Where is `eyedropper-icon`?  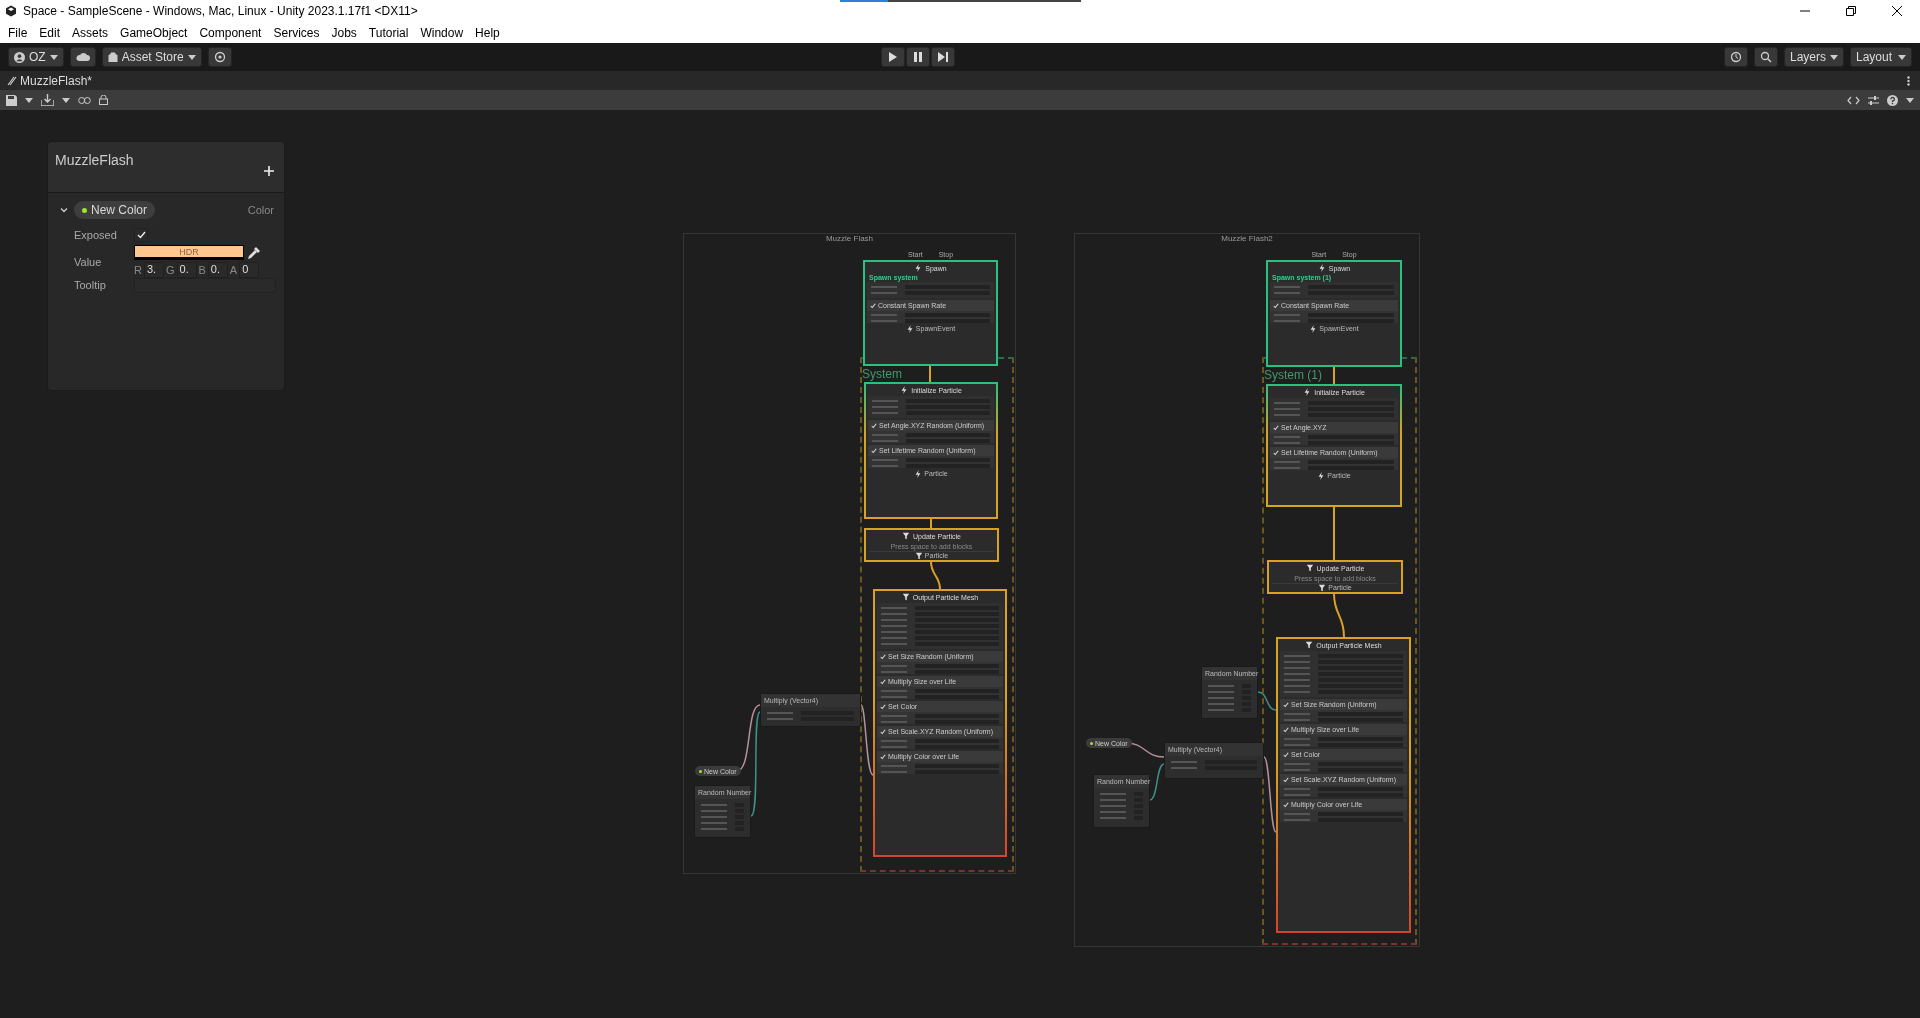
eyedropper-icon is located at coordinates (254, 252).